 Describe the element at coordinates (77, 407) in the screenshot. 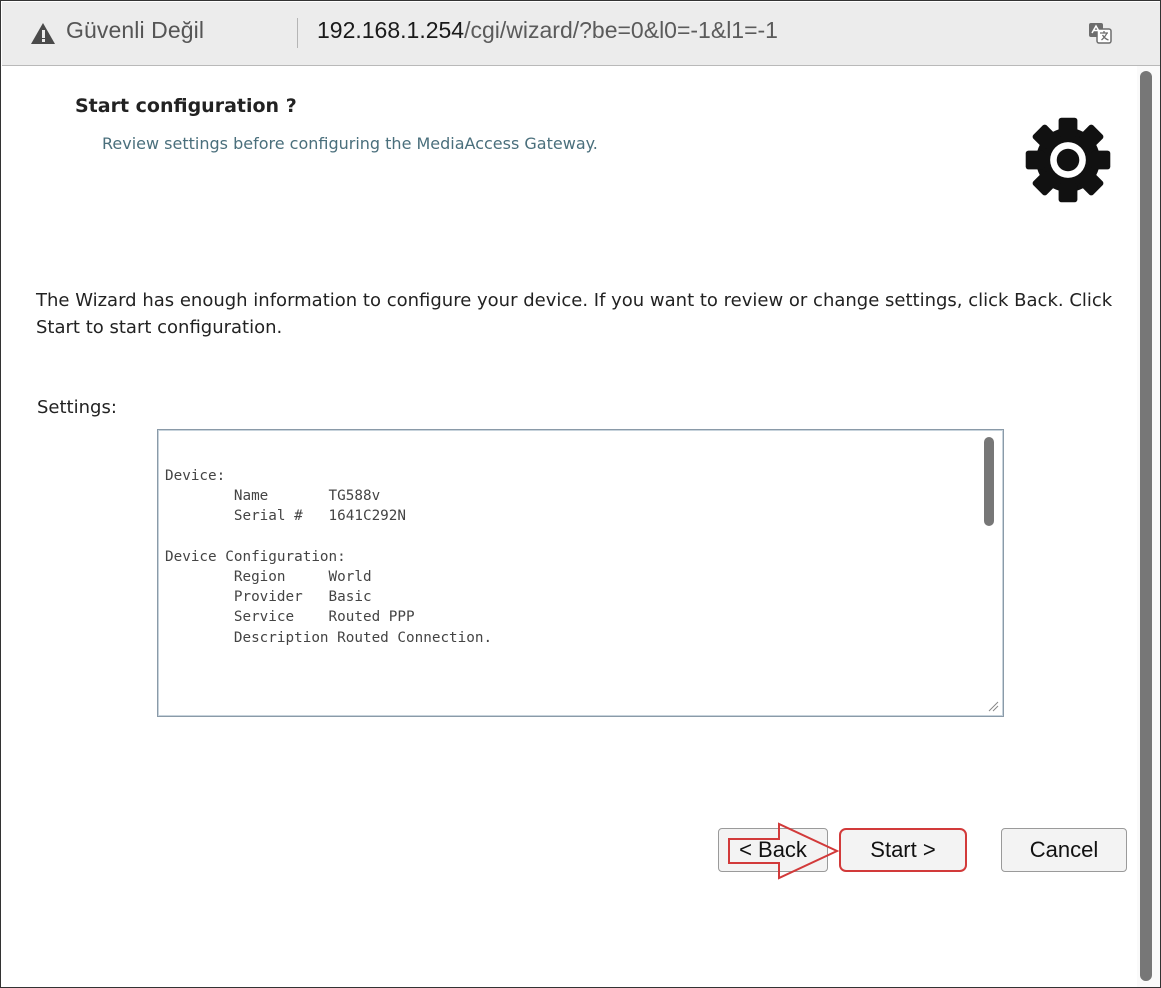

I see `settings-label: Settings:` at that location.